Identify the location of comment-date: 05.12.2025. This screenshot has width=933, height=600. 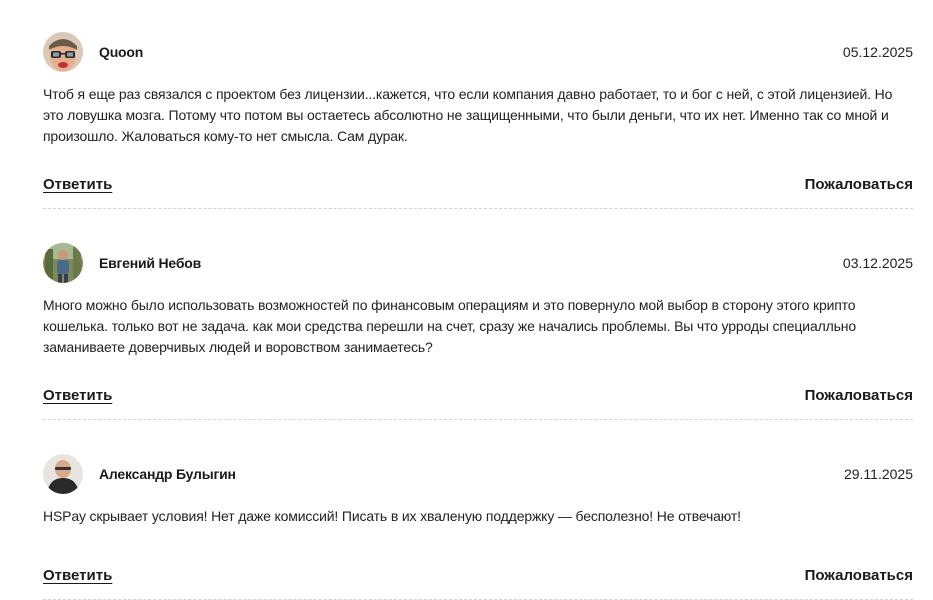
(877, 52).